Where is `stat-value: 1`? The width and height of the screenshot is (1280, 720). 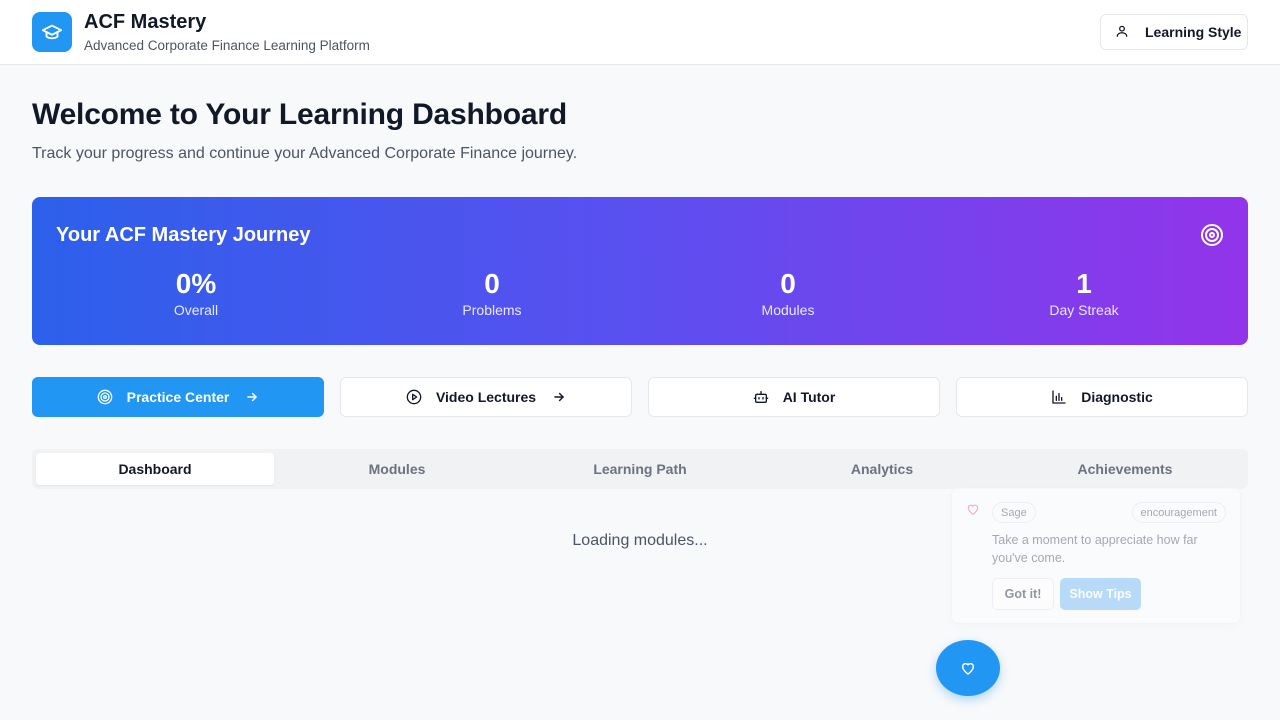
stat-value: 1 is located at coordinates (1084, 283).